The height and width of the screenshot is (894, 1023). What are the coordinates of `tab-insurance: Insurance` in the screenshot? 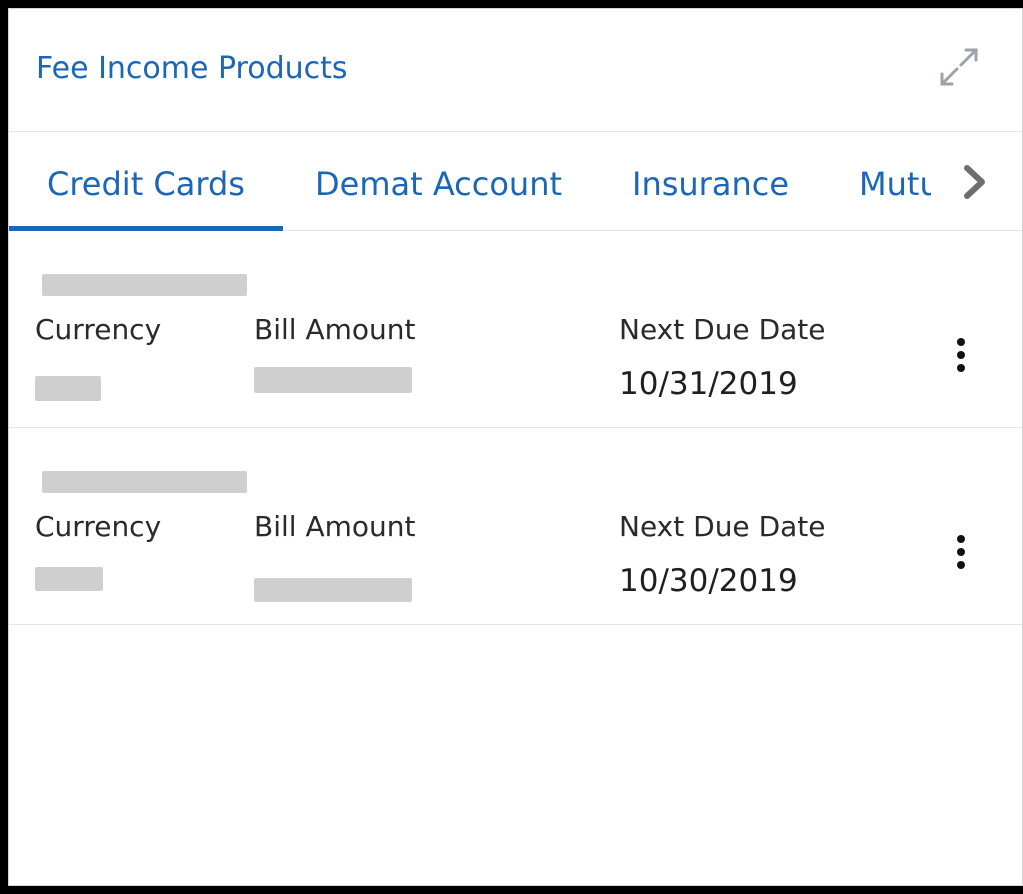 It's located at (710, 181).